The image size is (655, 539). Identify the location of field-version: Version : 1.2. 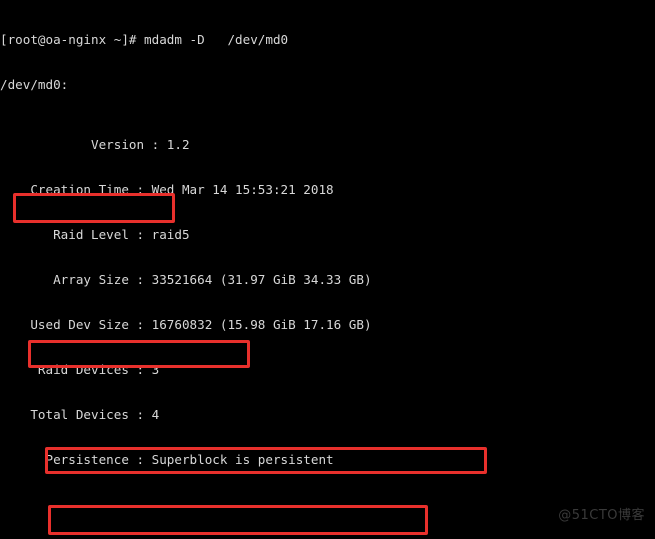
(95, 144).